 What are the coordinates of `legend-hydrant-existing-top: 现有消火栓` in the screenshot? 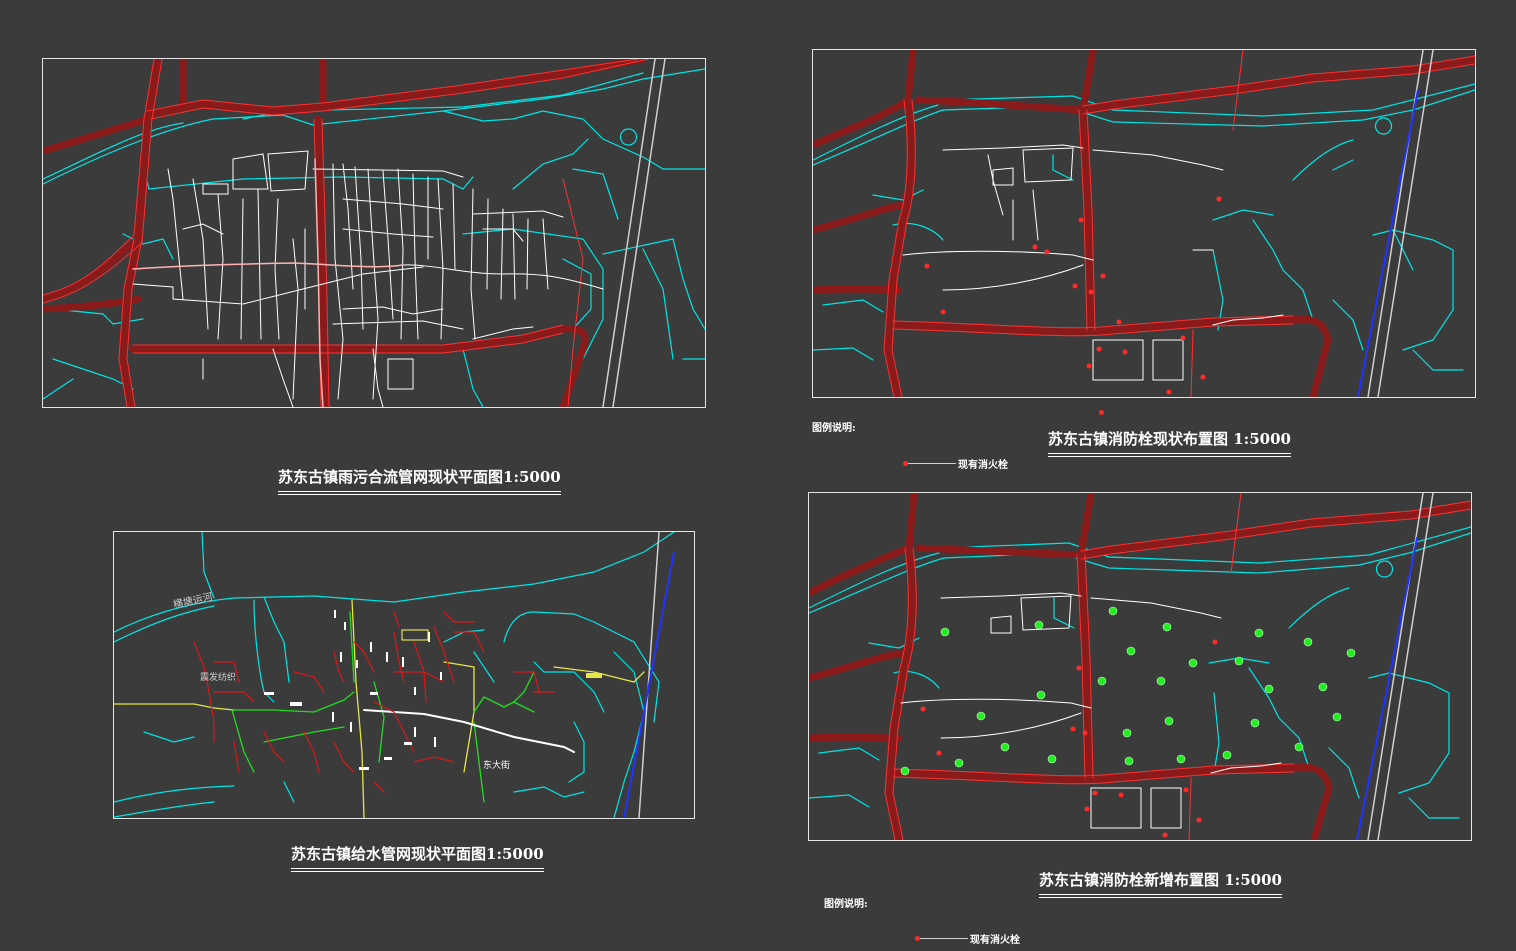 It's located at (955, 463).